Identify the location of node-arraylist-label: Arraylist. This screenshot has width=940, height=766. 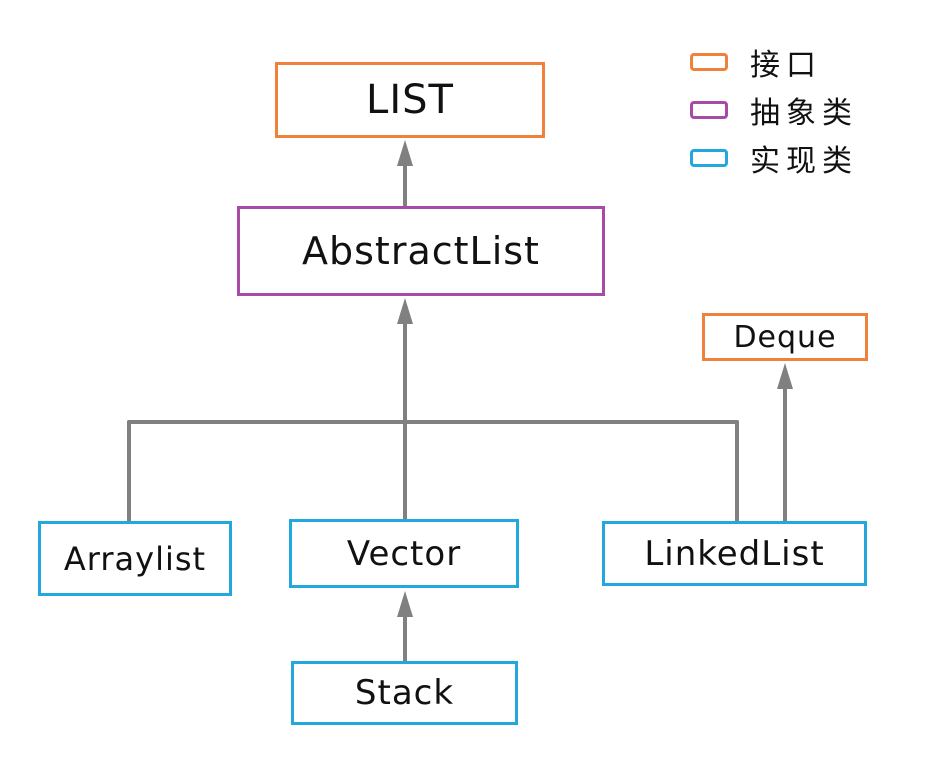
(135, 558).